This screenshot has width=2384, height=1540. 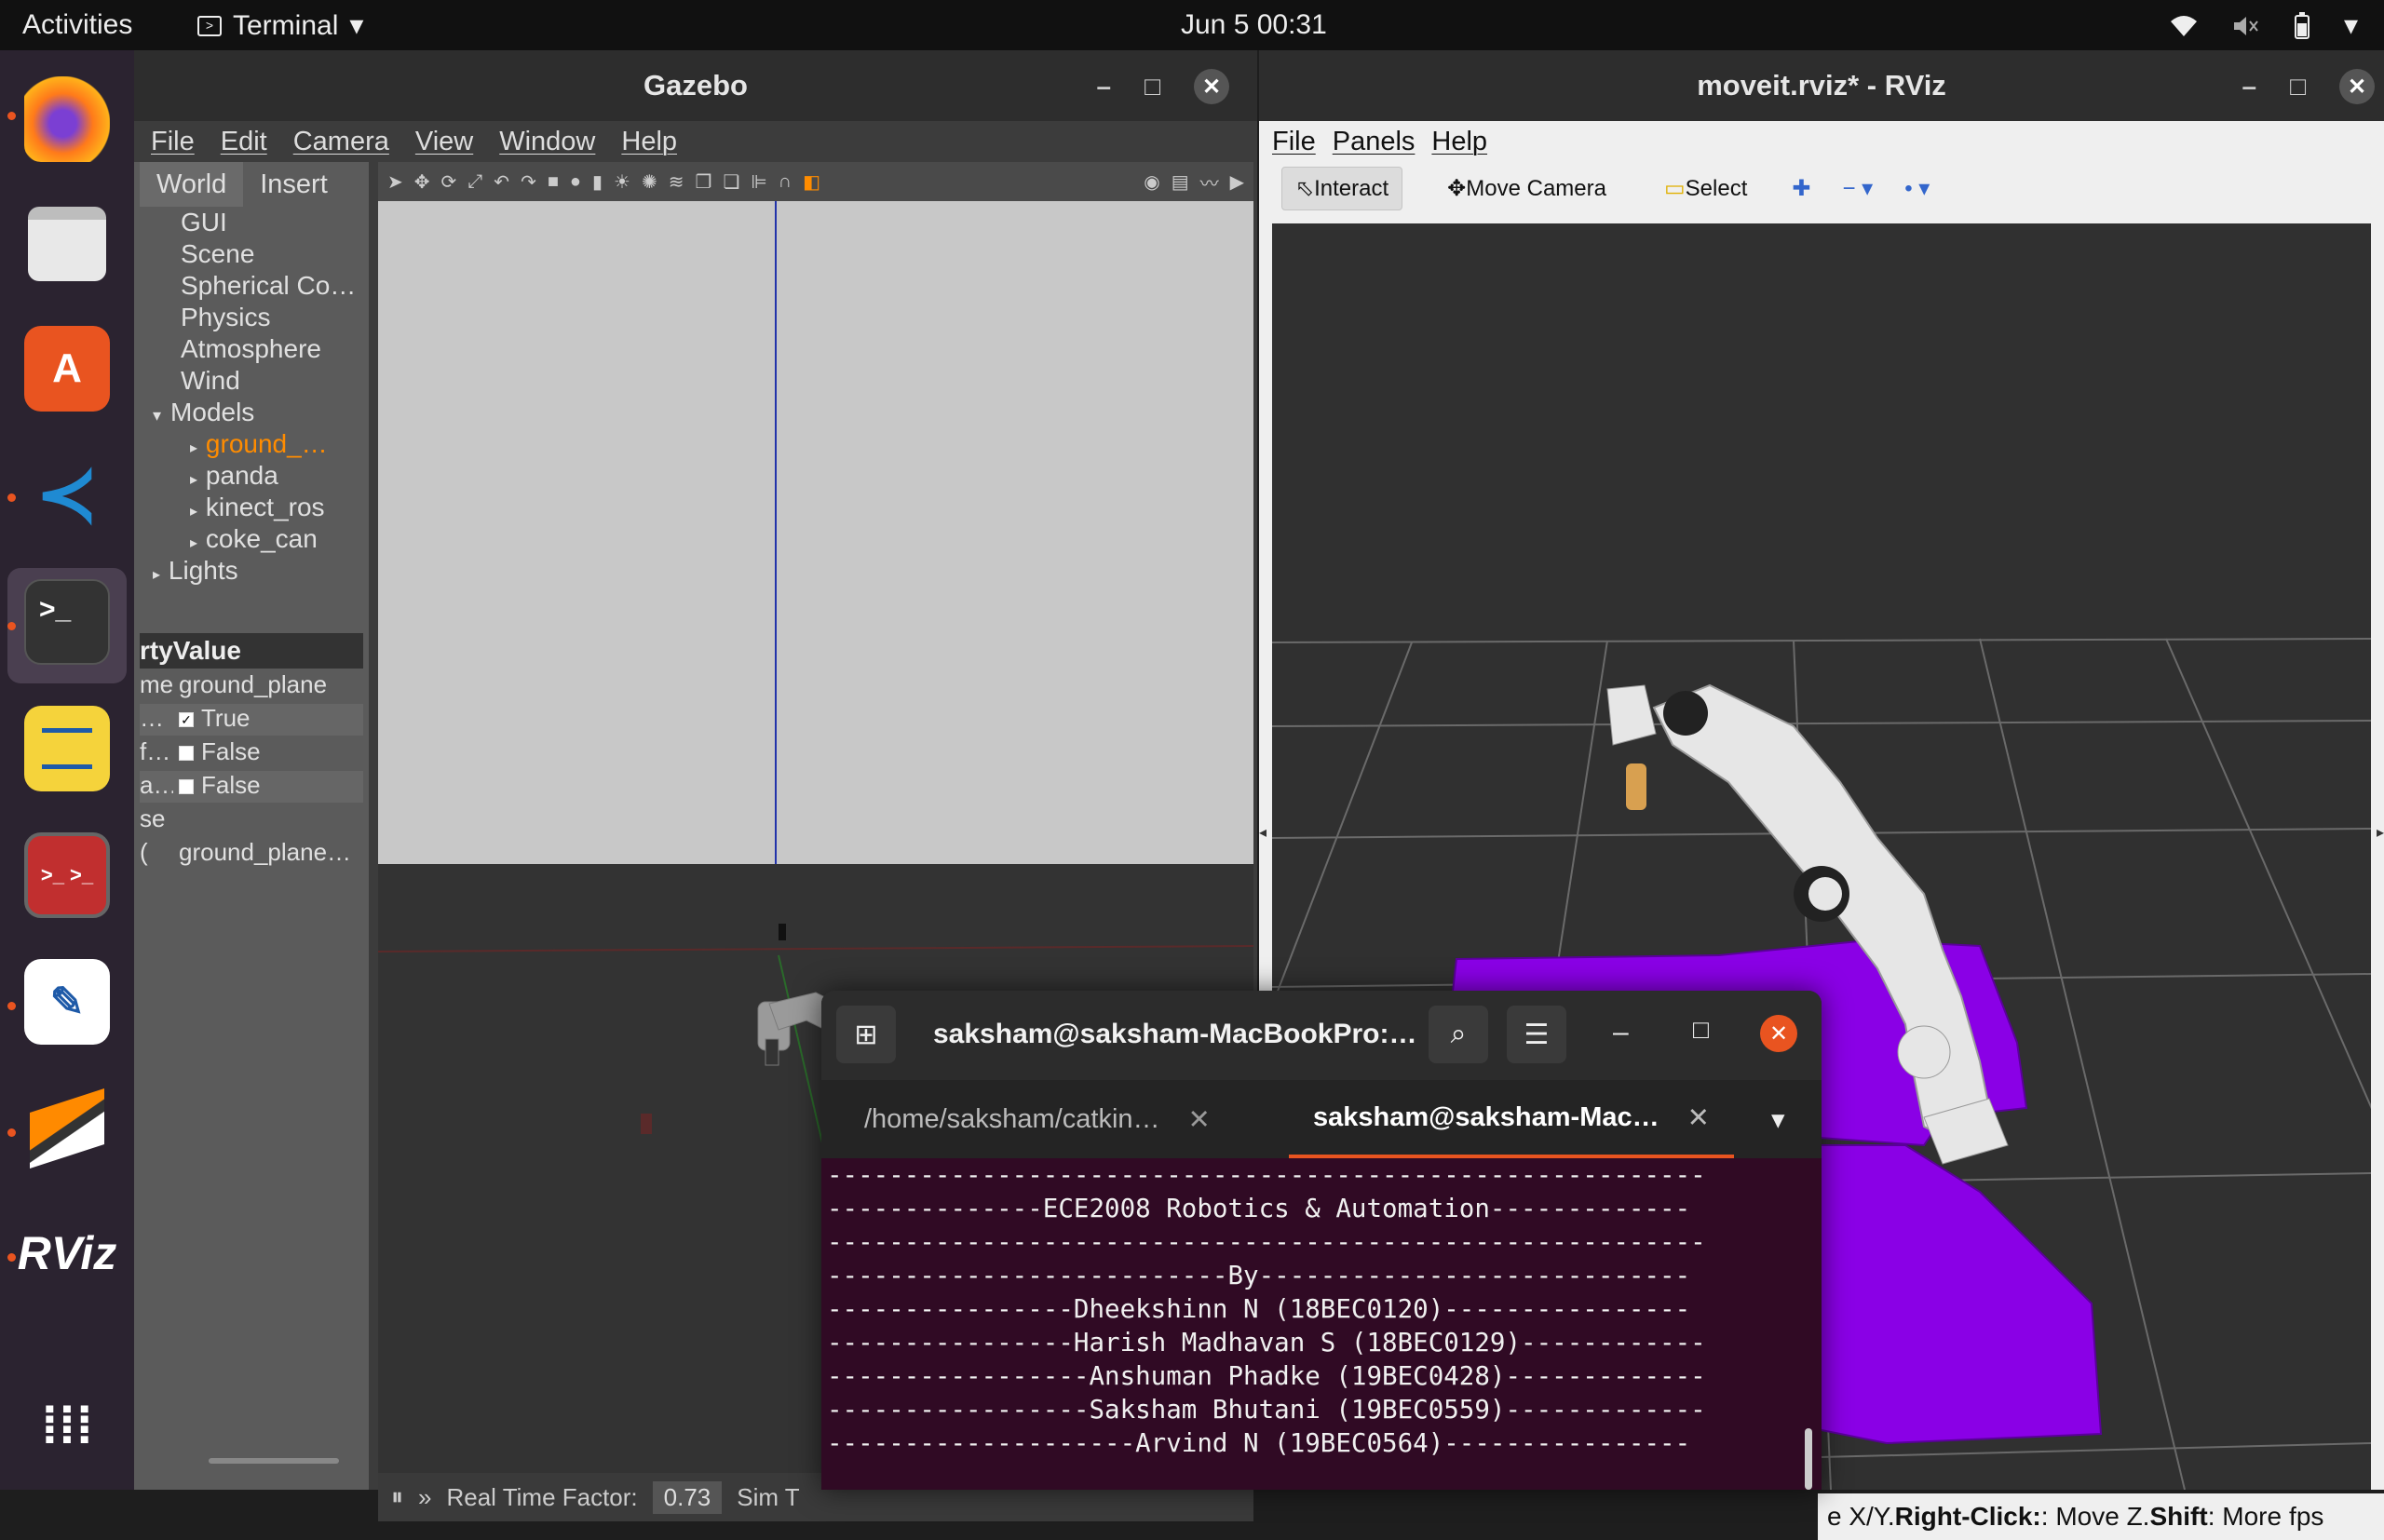 I want to click on show-apps-icon: ⁞⁞⁞, so click(x=67, y=1424).